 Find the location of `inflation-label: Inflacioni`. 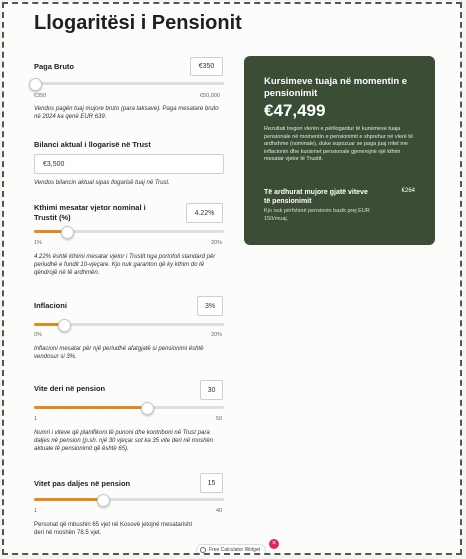

inflation-label: Inflacioni is located at coordinates (50, 305).